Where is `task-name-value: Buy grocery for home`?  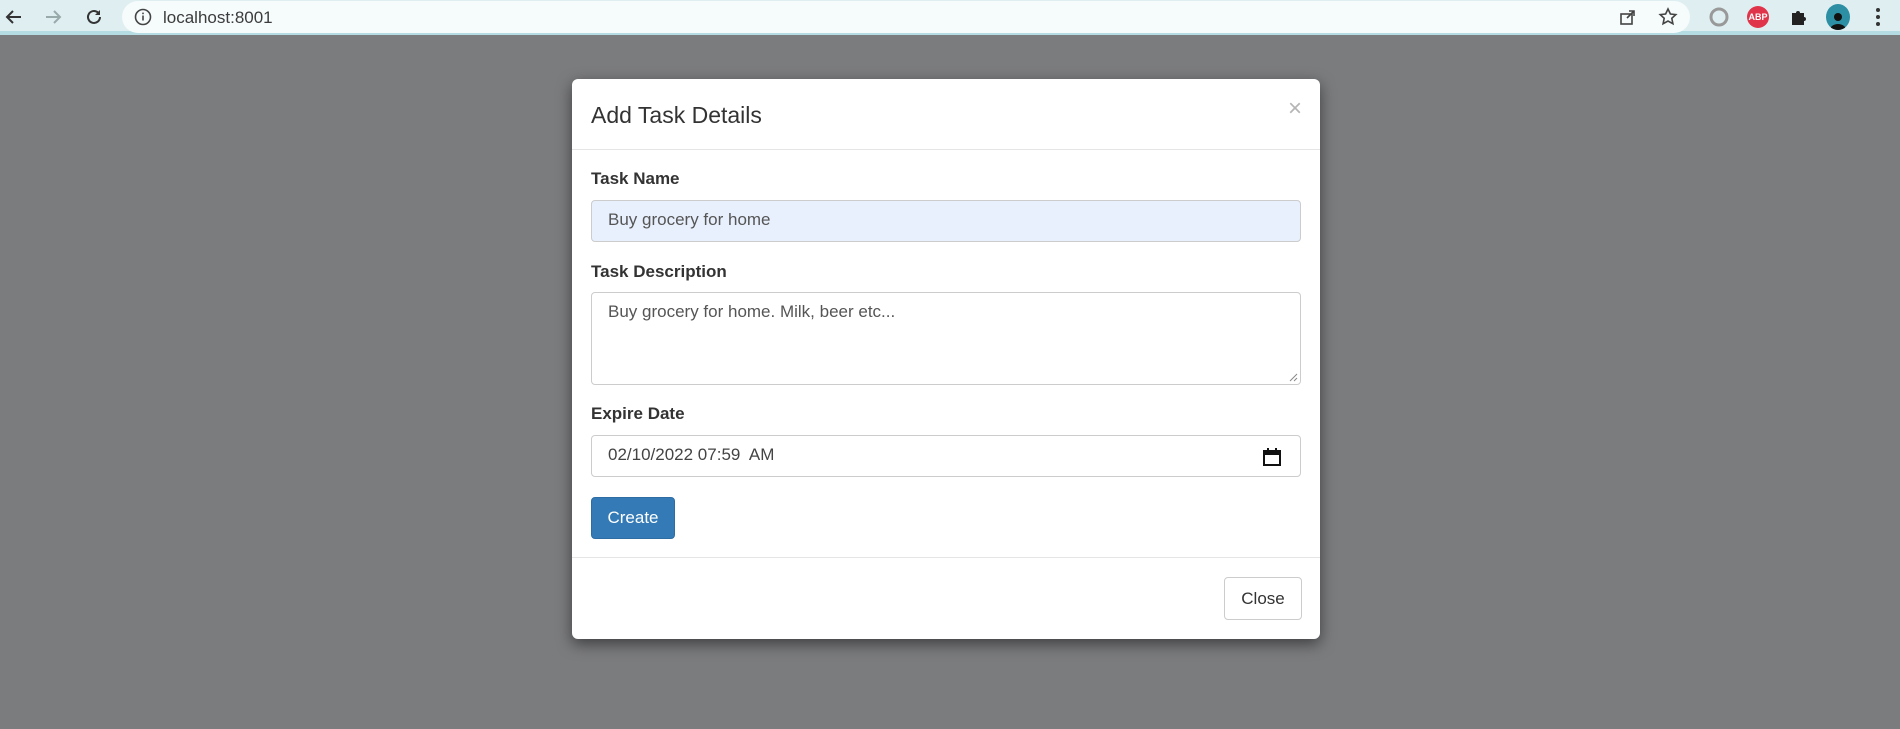 task-name-value: Buy grocery for home is located at coordinates (689, 219).